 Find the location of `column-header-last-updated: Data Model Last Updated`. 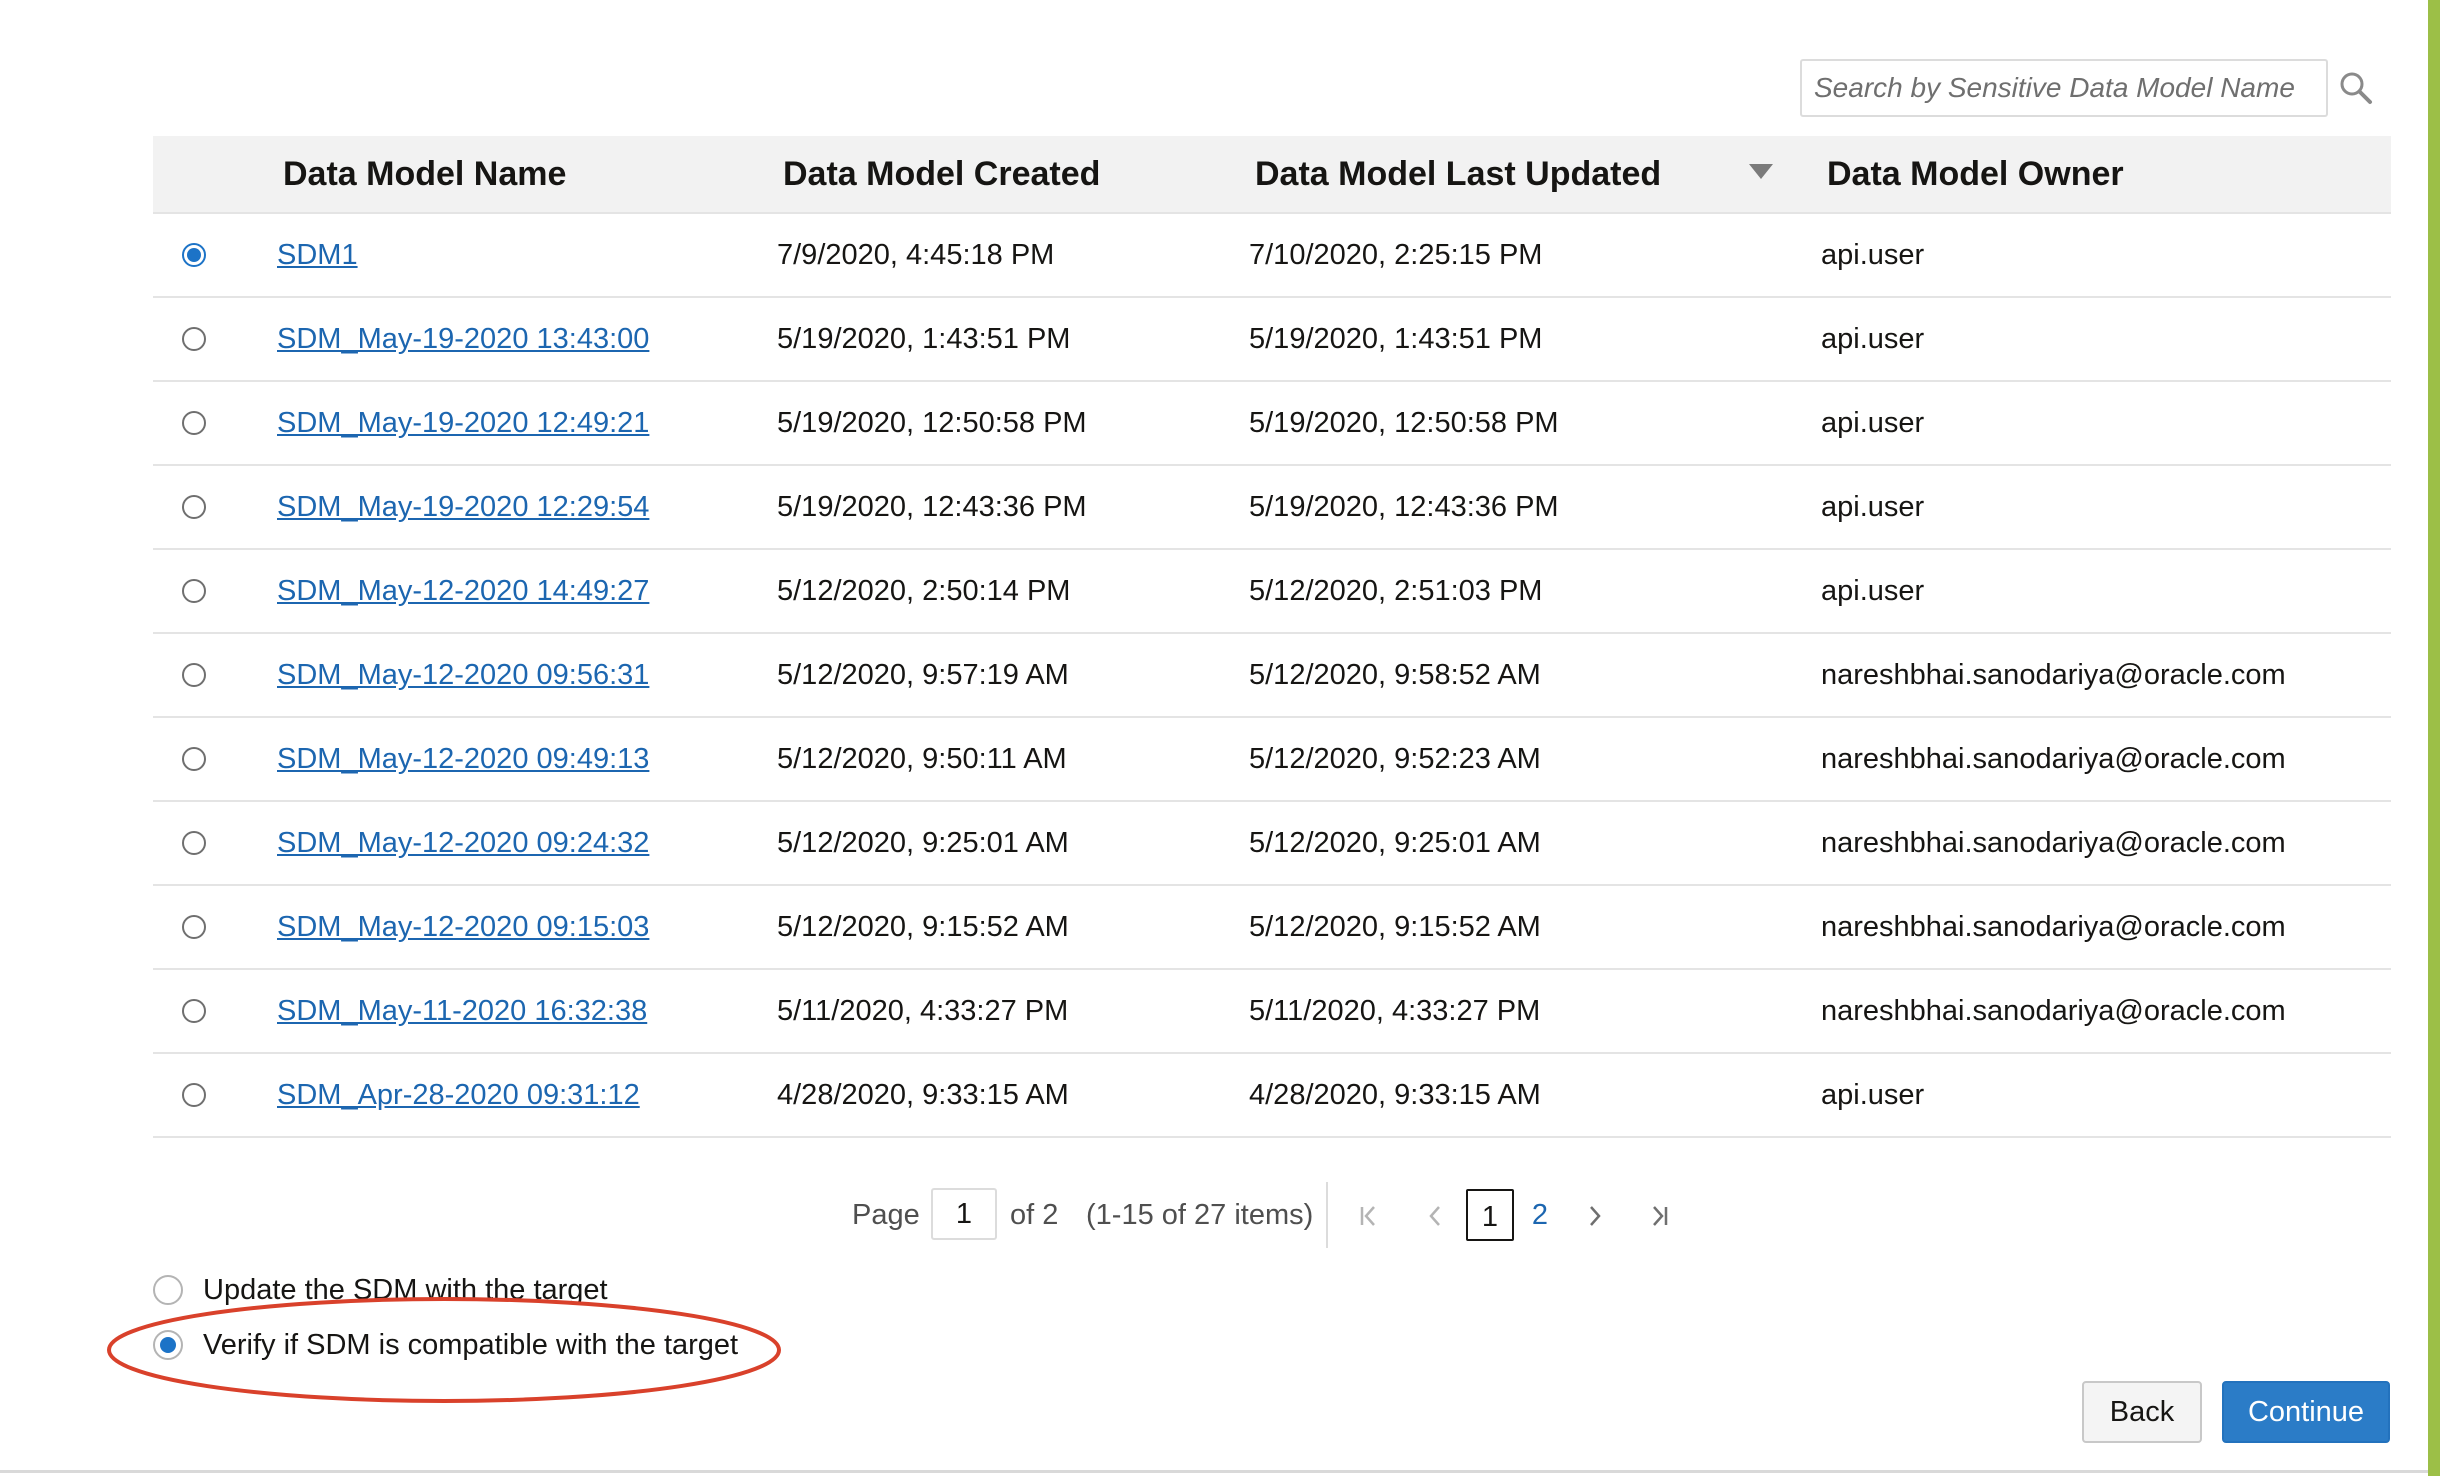

column-header-last-updated: Data Model Last Updated is located at coordinates (1458, 174).